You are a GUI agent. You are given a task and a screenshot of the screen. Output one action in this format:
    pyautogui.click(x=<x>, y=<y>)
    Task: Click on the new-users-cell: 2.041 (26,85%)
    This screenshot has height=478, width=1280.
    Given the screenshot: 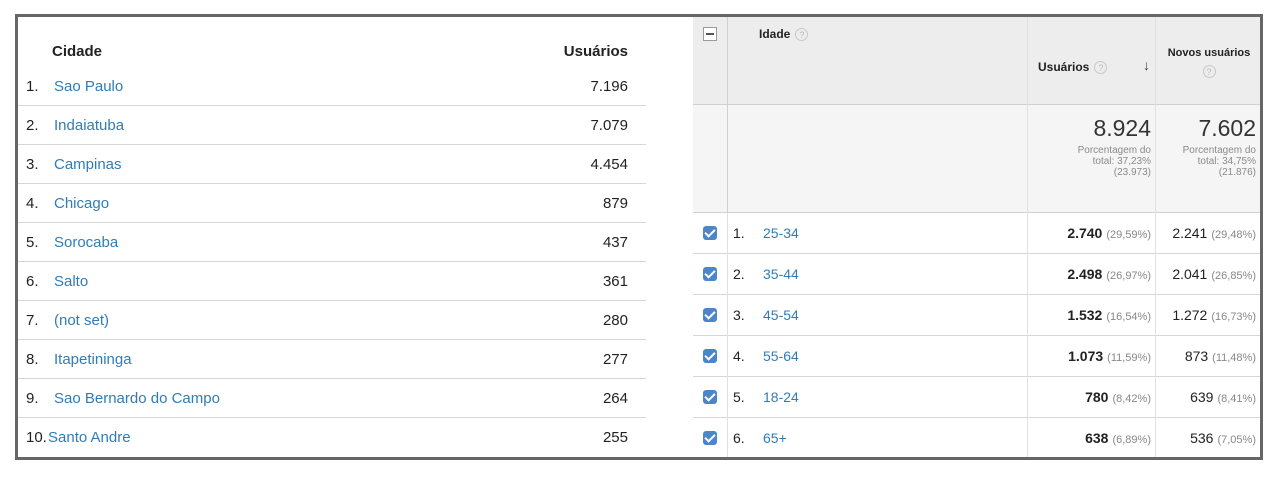 What is the action you would take?
    pyautogui.click(x=1207, y=274)
    